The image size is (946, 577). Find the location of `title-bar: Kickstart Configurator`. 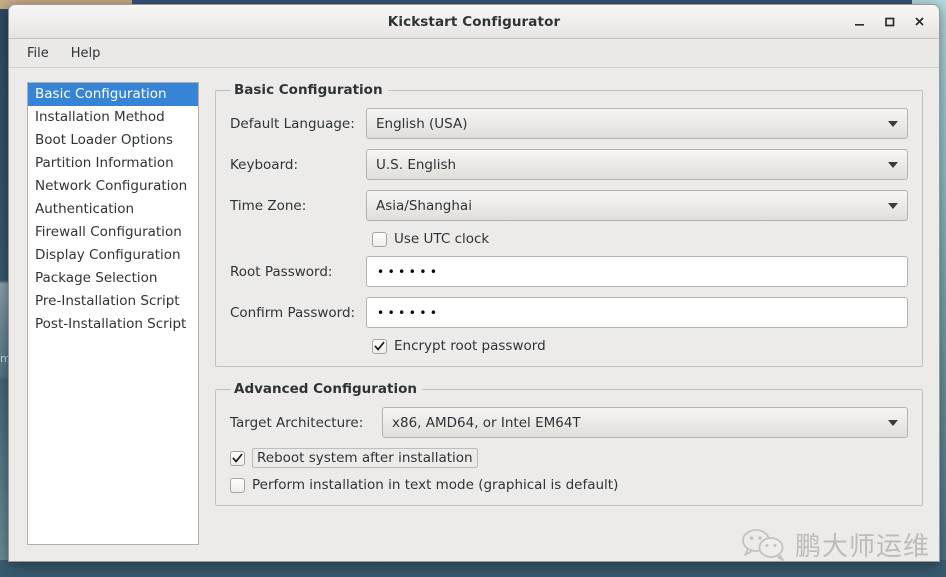

title-bar: Kickstart Configurator is located at coordinates (474, 22).